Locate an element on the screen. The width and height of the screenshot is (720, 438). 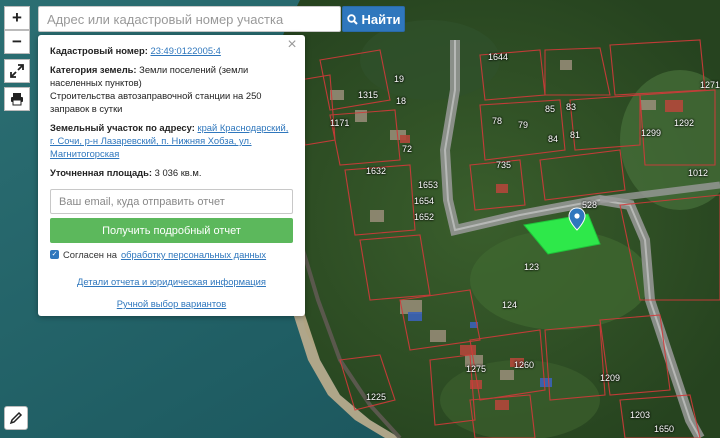
consent-checkbox: ✓ is located at coordinates (54, 254).